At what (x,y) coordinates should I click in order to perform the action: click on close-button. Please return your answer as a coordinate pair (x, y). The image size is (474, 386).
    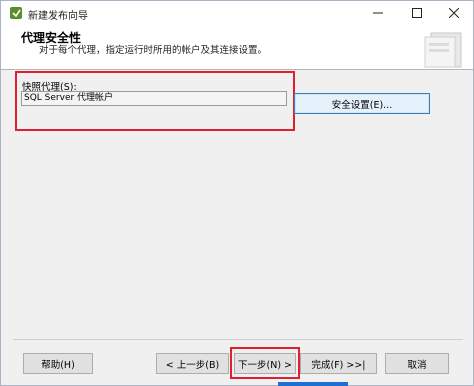
    Looking at the image, I should click on (454, 13).